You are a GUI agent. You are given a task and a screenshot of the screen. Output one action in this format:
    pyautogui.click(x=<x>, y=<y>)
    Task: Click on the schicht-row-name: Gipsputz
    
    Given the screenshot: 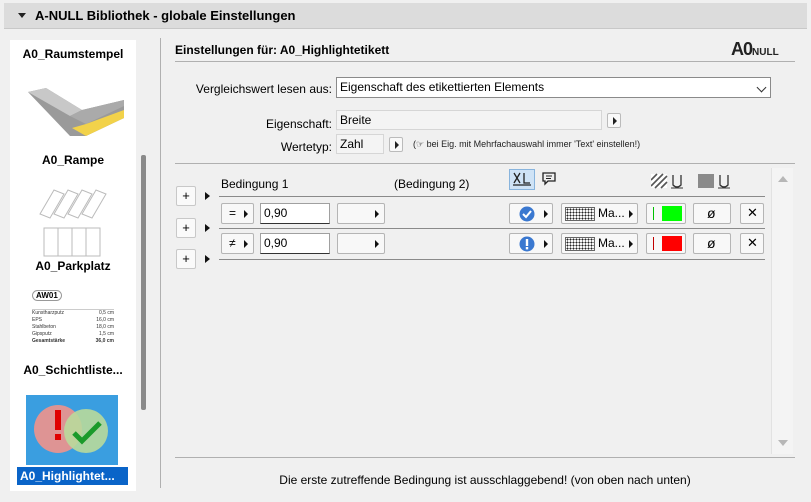 What is the action you would take?
    pyautogui.click(x=42, y=334)
    